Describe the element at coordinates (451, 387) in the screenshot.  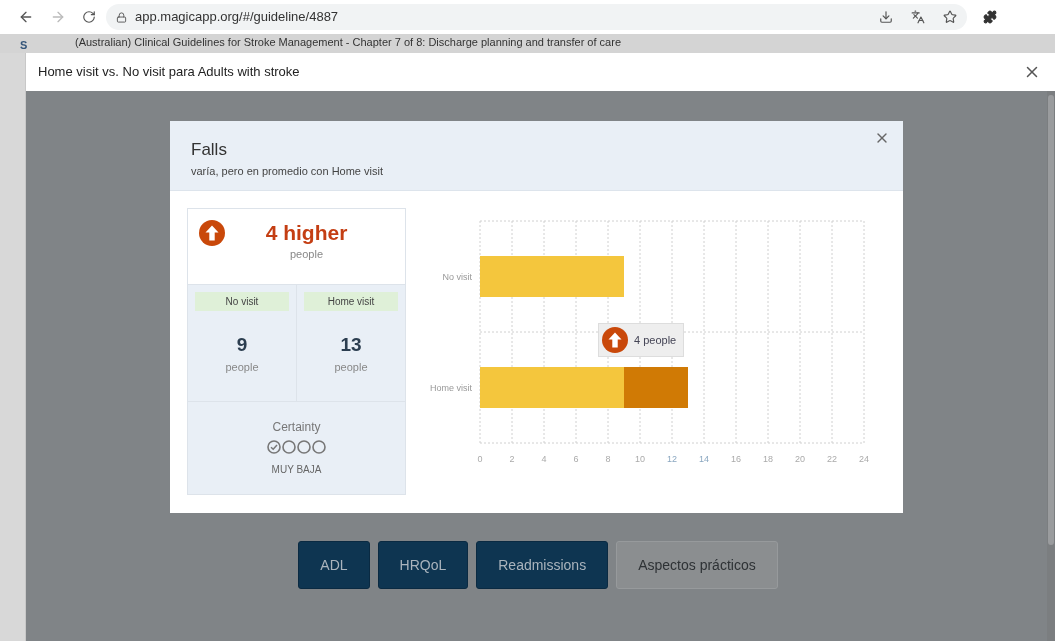
I see `category-label: Home visit` at that location.